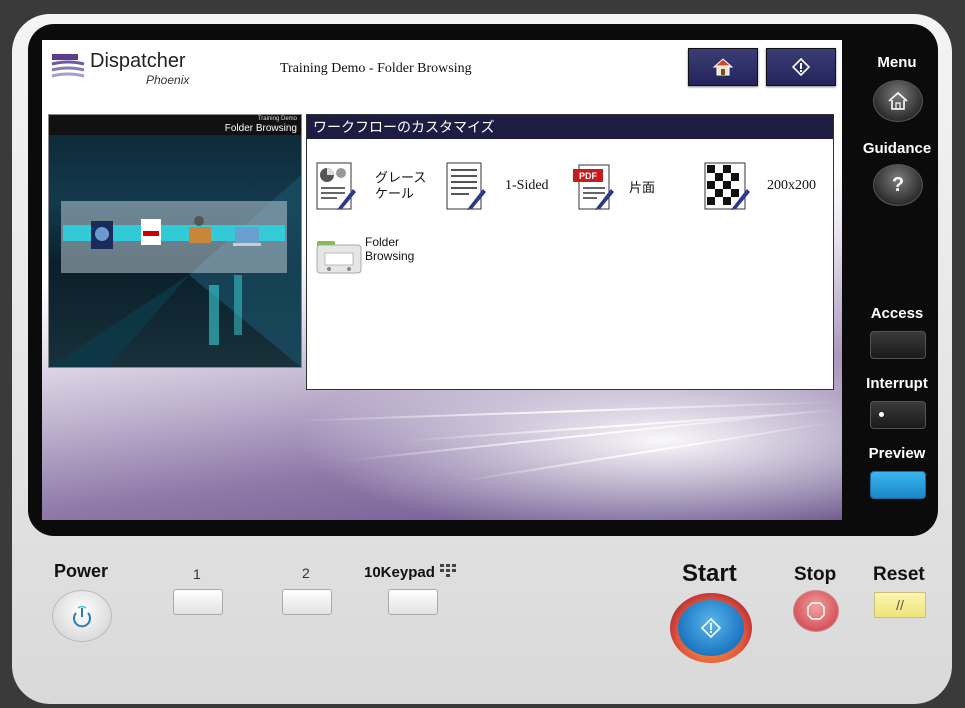 The image size is (965, 708). What do you see at coordinates (399, 572) in the screenshot?
I see `keypad-label-text: 10Keypad` at bounding box center [399, 572].